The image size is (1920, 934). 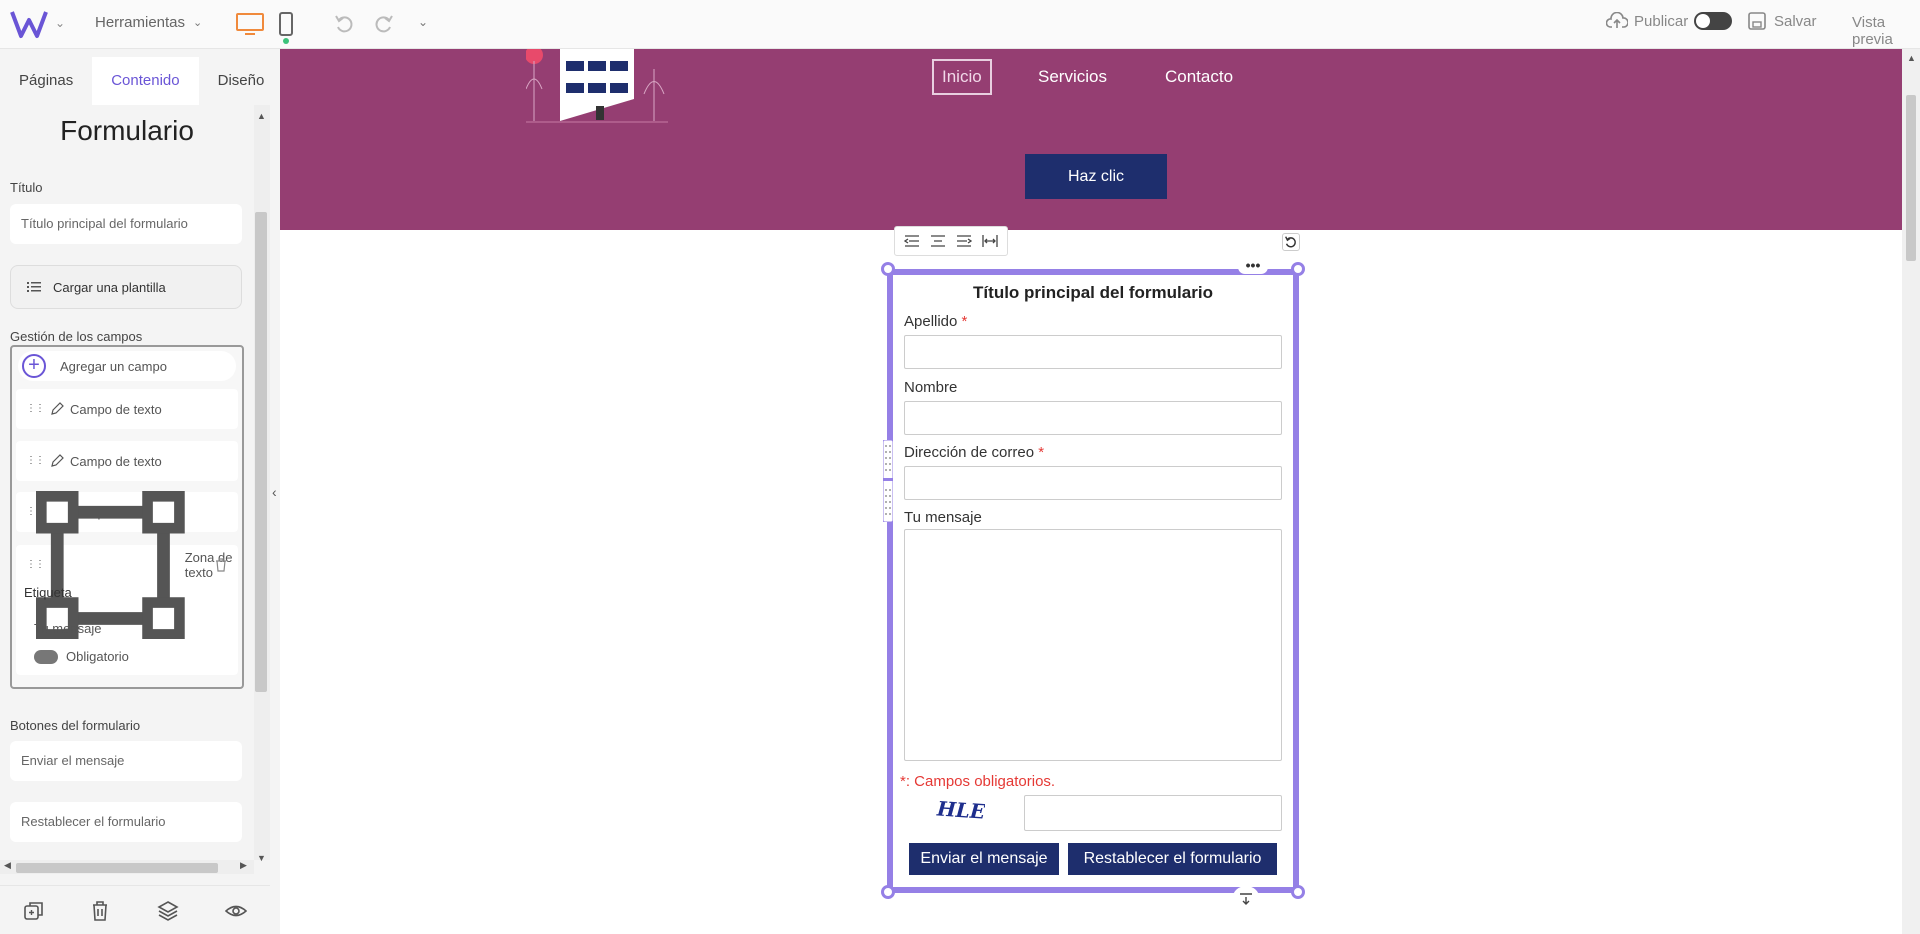 I want to click on required-mark: *, so click(x=1041, y=452).